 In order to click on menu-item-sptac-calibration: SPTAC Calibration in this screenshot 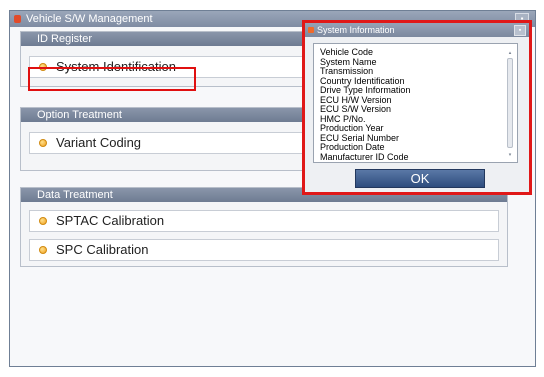, I will do `click(264, 221)`.